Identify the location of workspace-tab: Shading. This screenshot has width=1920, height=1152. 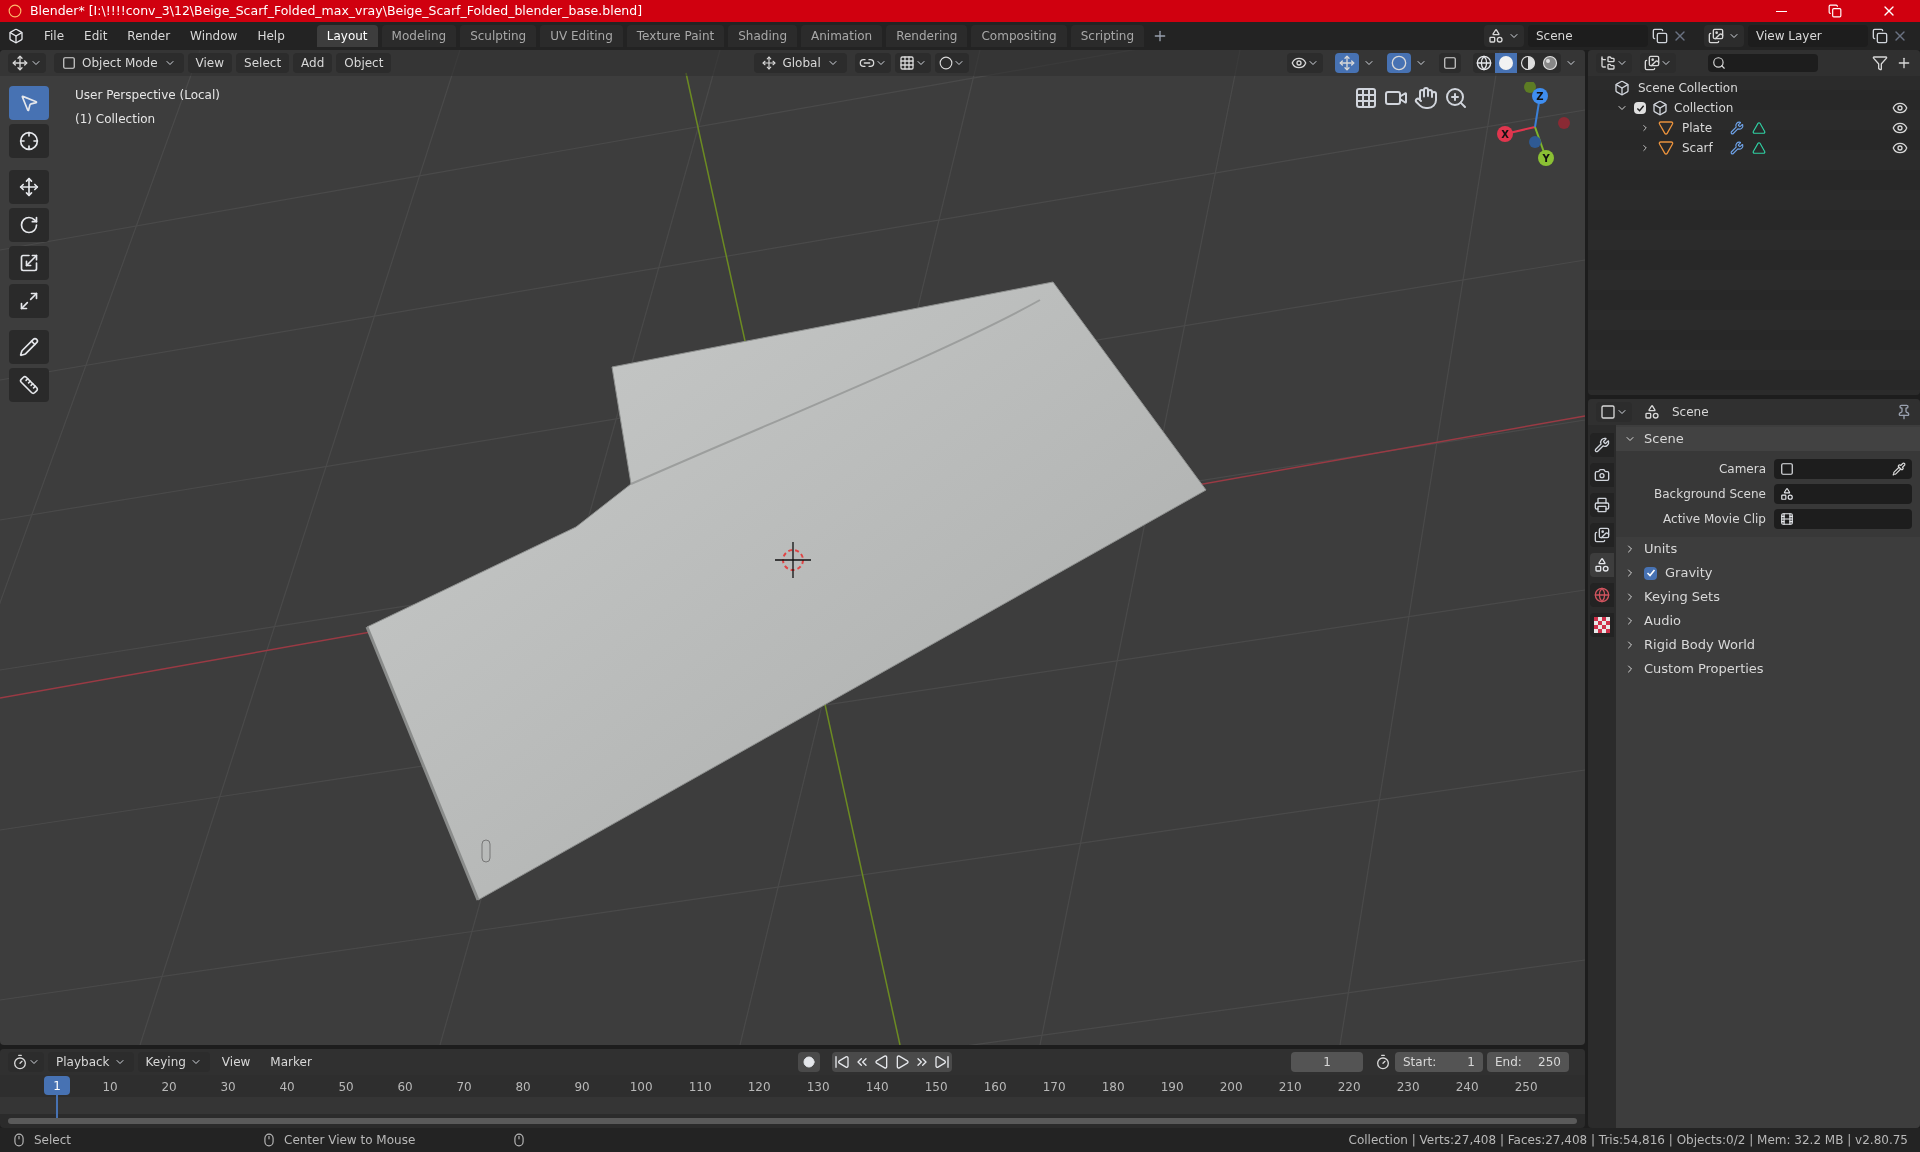
(762, 36).